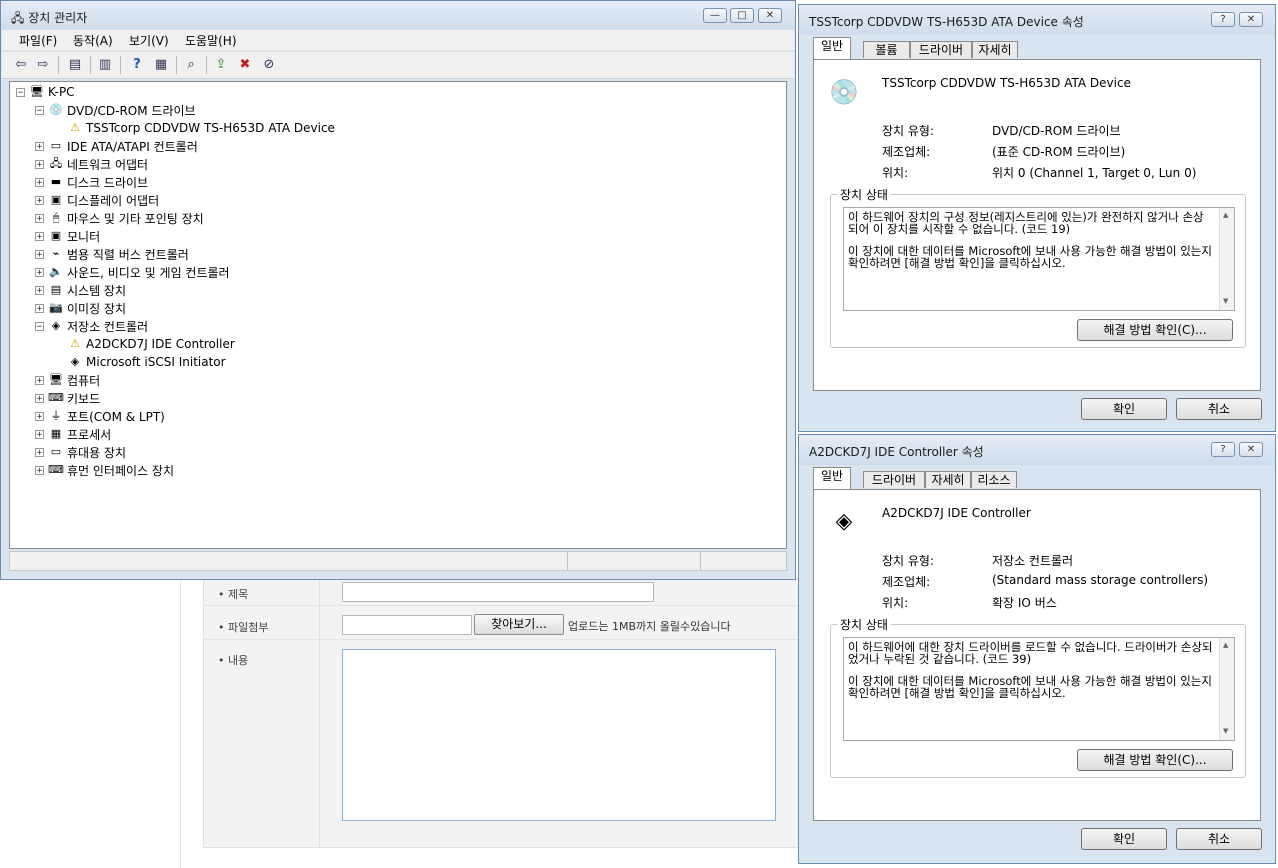  What do you see at coordinates (97, 200) in the screenshot?
I see `tree-item: + ▣ 디스플레이 어댑터` at bounding box center [97, 200].